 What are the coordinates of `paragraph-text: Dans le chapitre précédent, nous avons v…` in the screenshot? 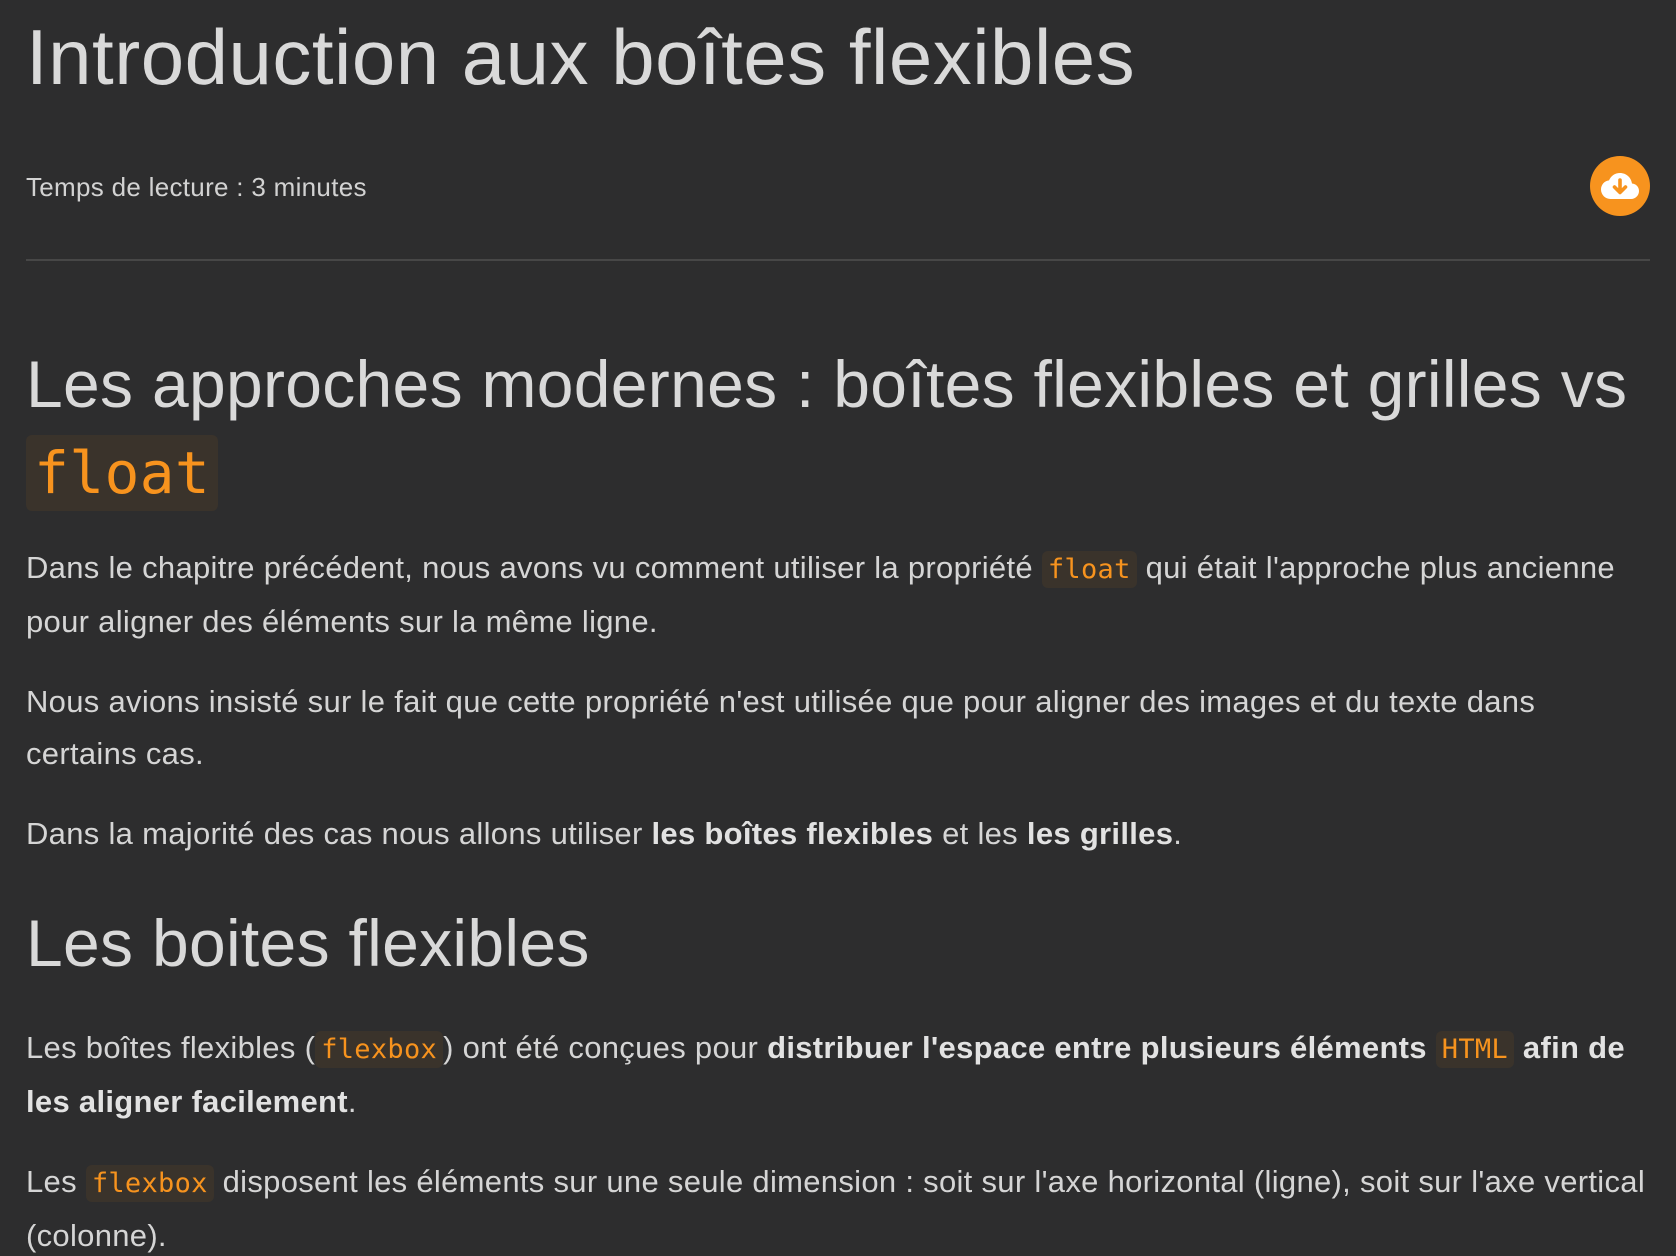 It's located at (529, 567).